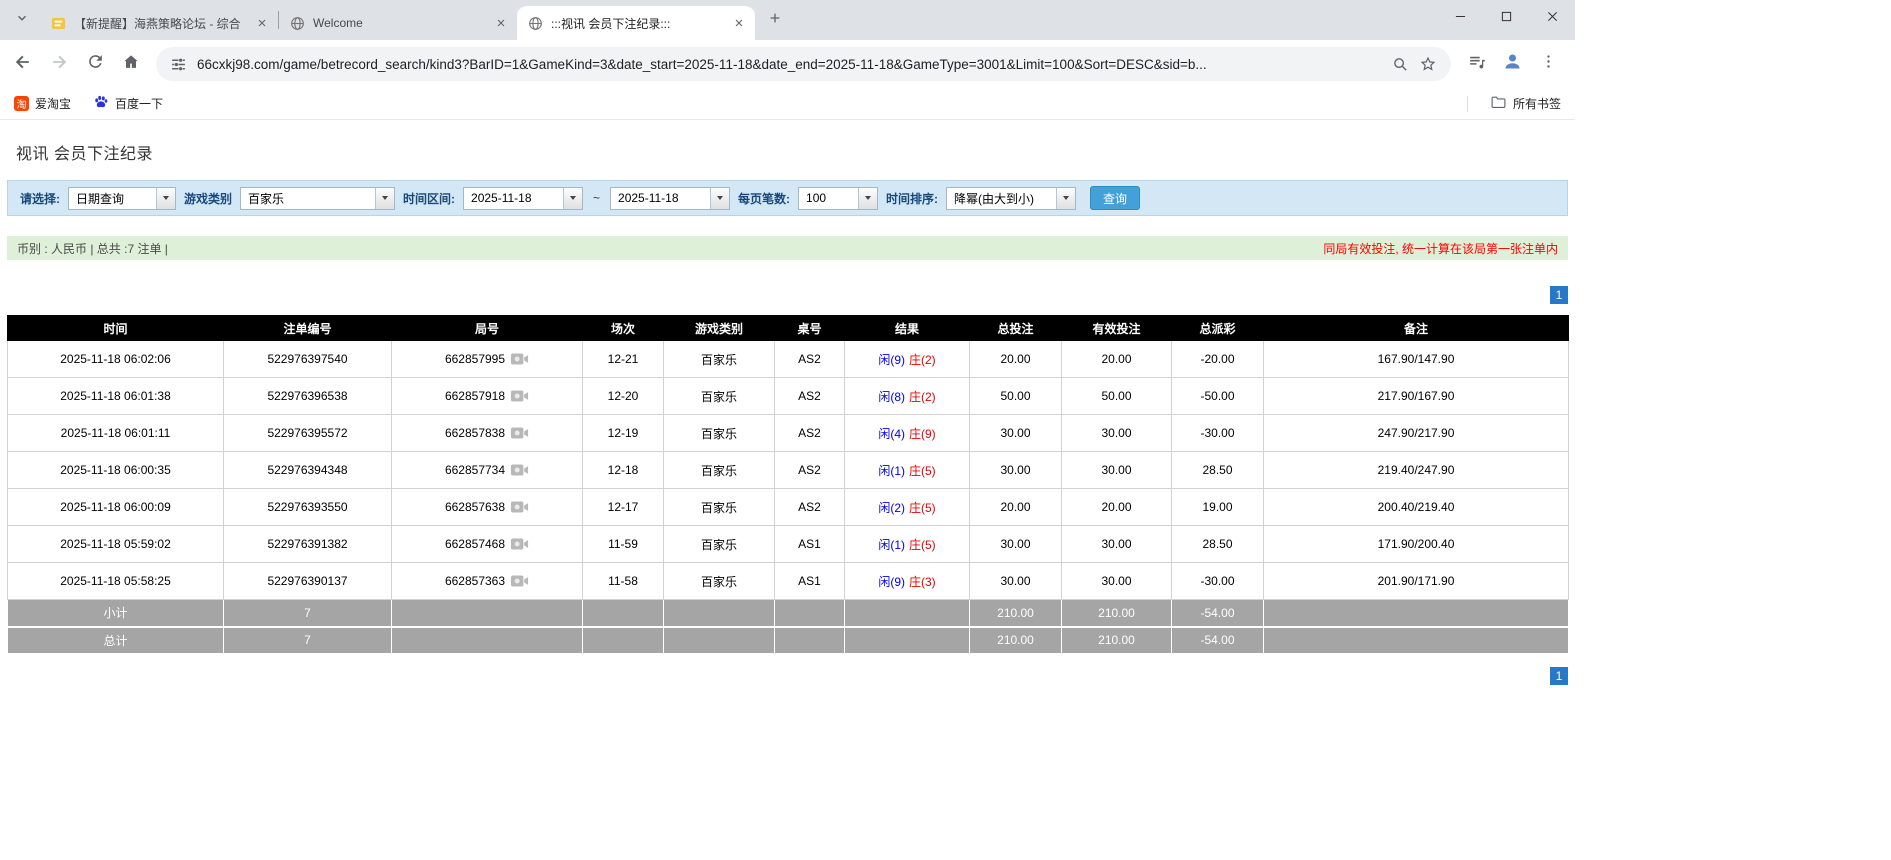 The height and width of the screenshot is (860, 1891). I want to click on cell-payout: -30.00, so click(1217, 581).